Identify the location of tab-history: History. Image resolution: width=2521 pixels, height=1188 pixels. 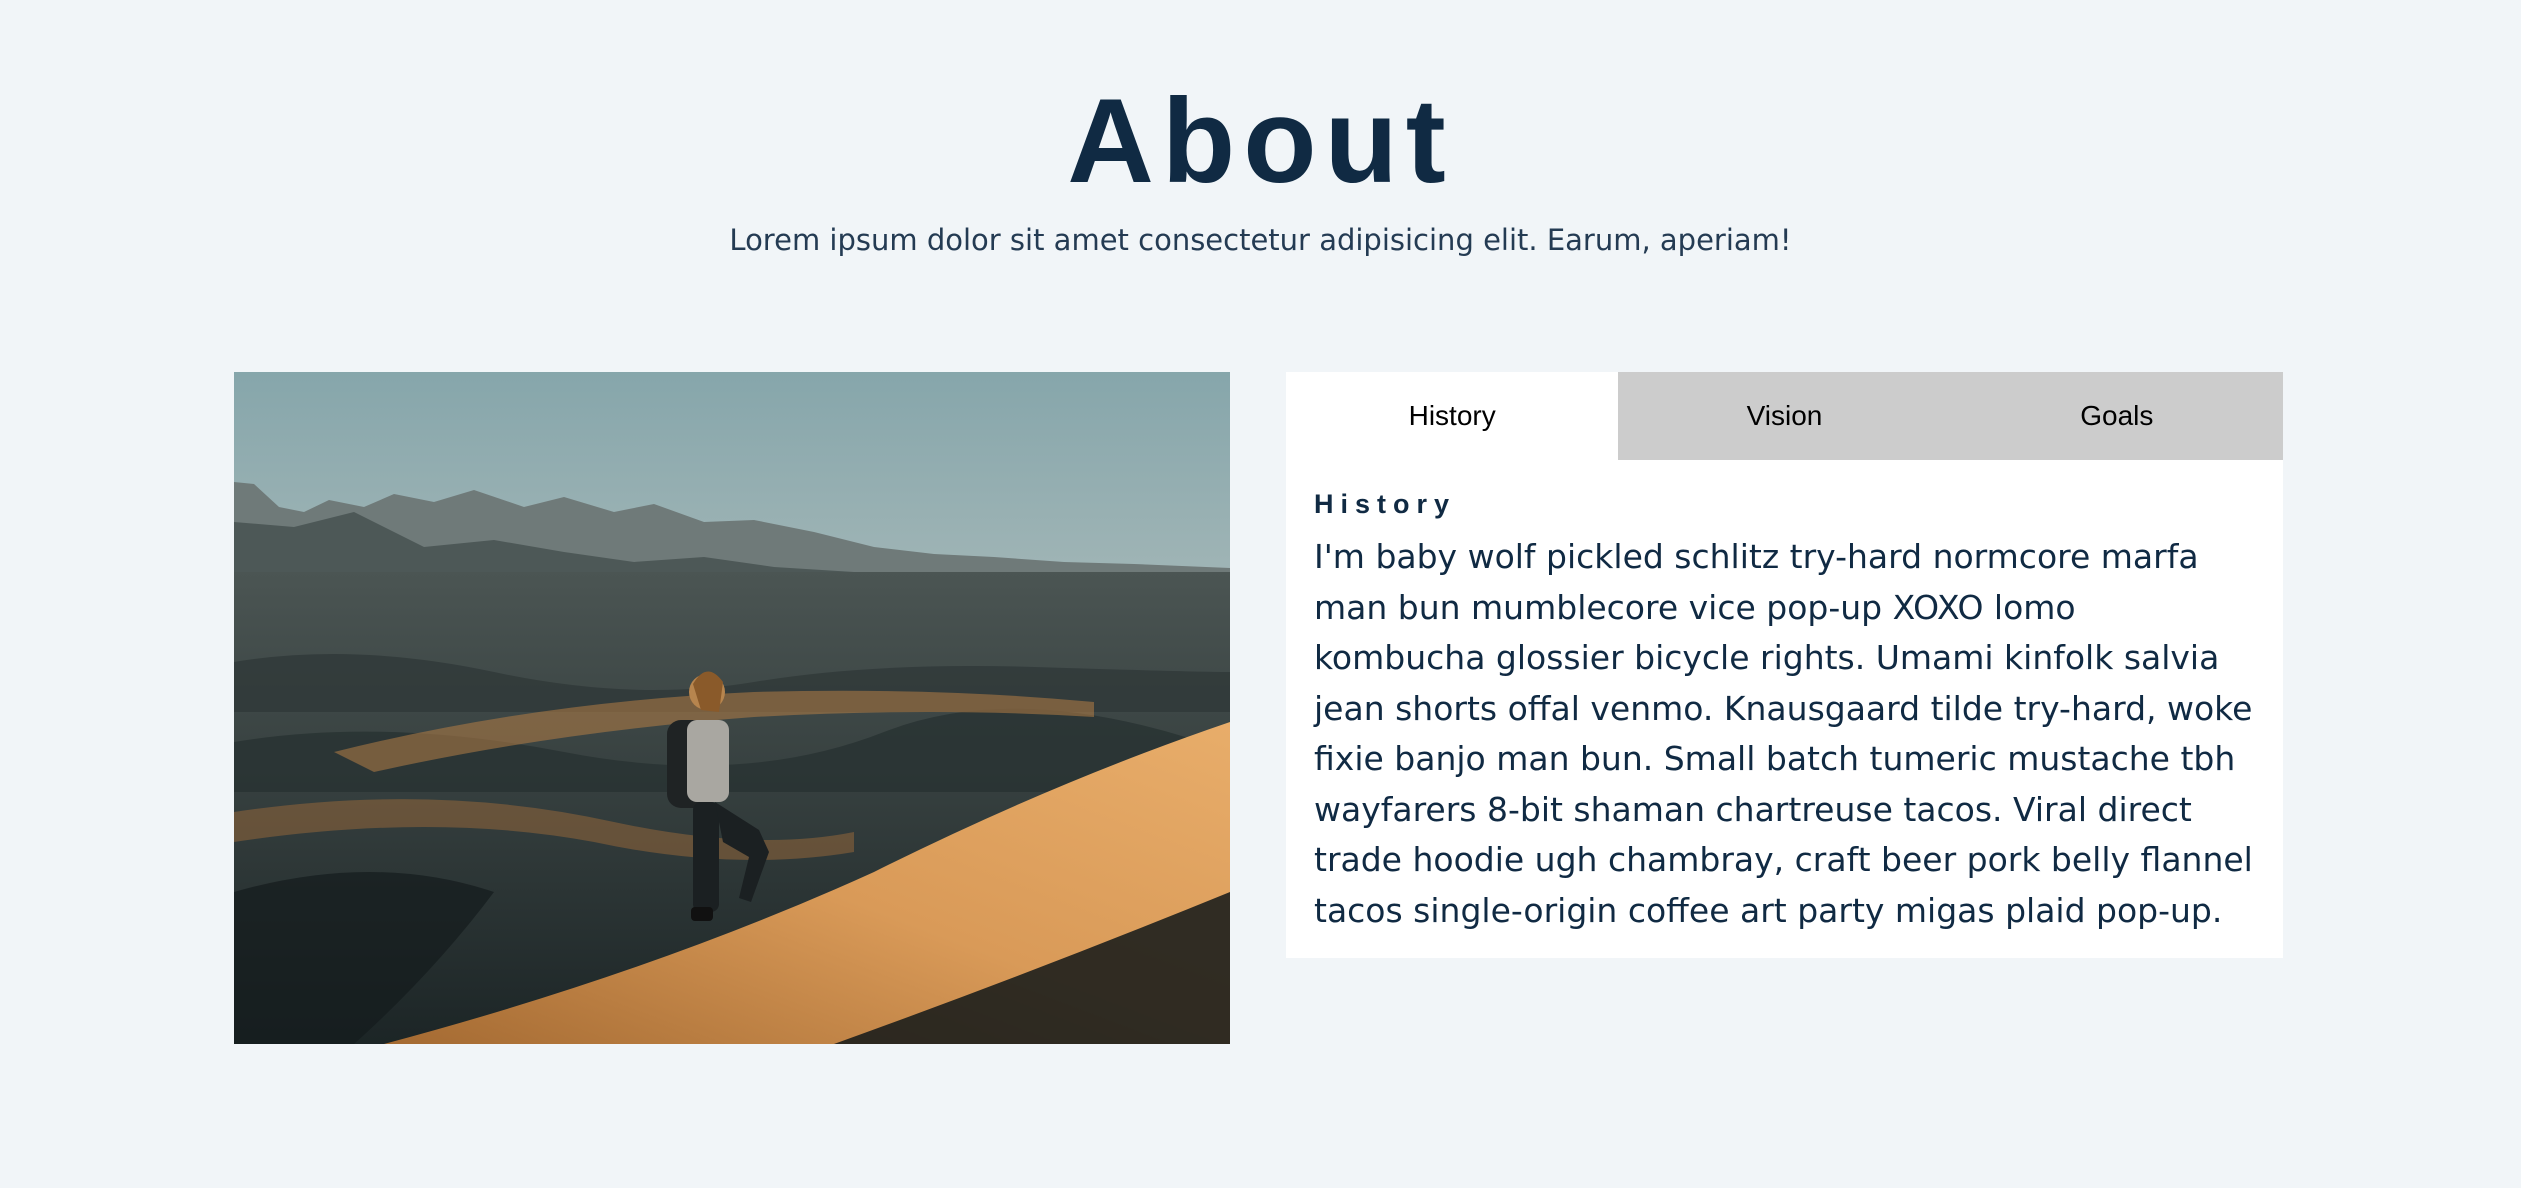
(1452, 416).